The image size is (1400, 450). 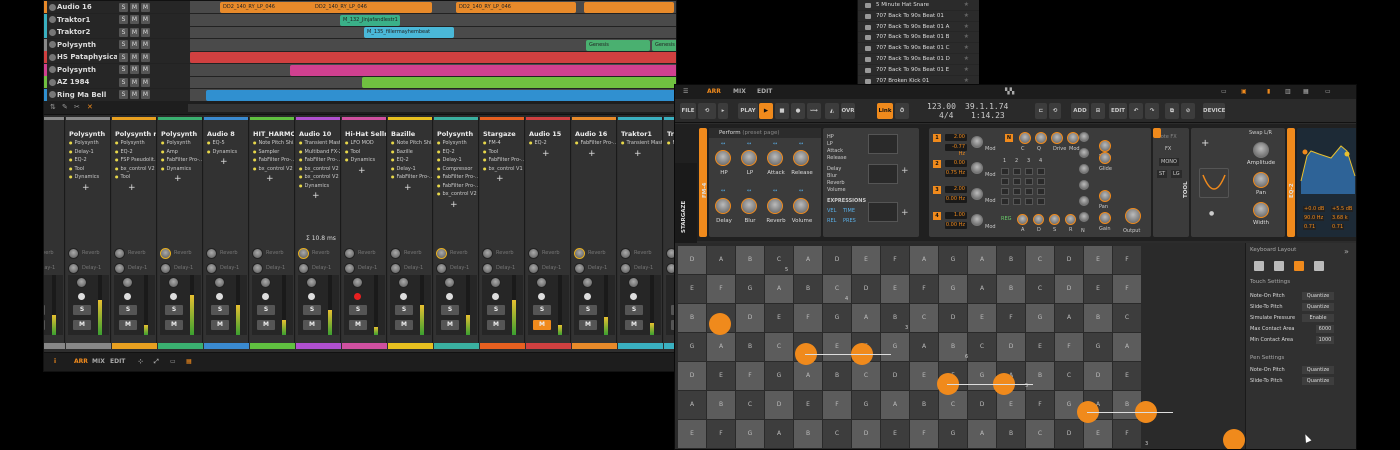 What do you see at coordinates (134, 82) in the screenshot?
I see `track-button-1: M` at bounding box center [134, 82].